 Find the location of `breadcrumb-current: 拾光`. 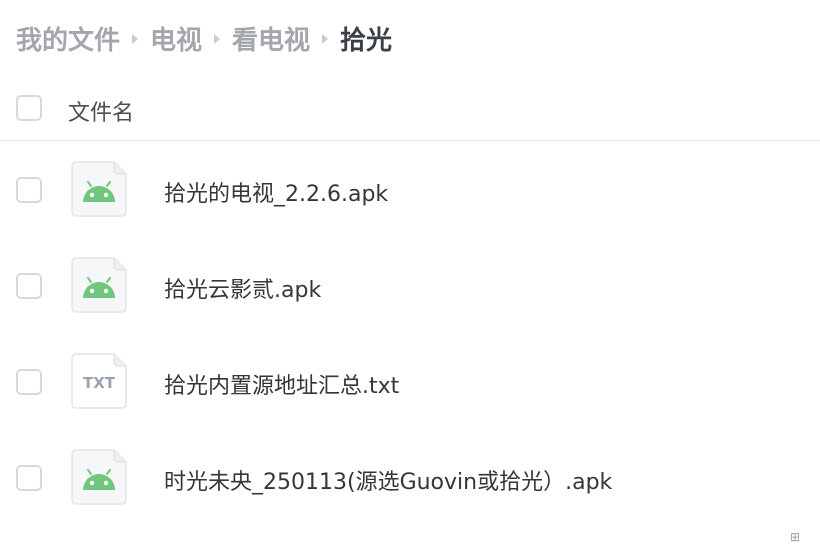

breadcrumb-current: 拾光 is located at coordinates (366, 40).